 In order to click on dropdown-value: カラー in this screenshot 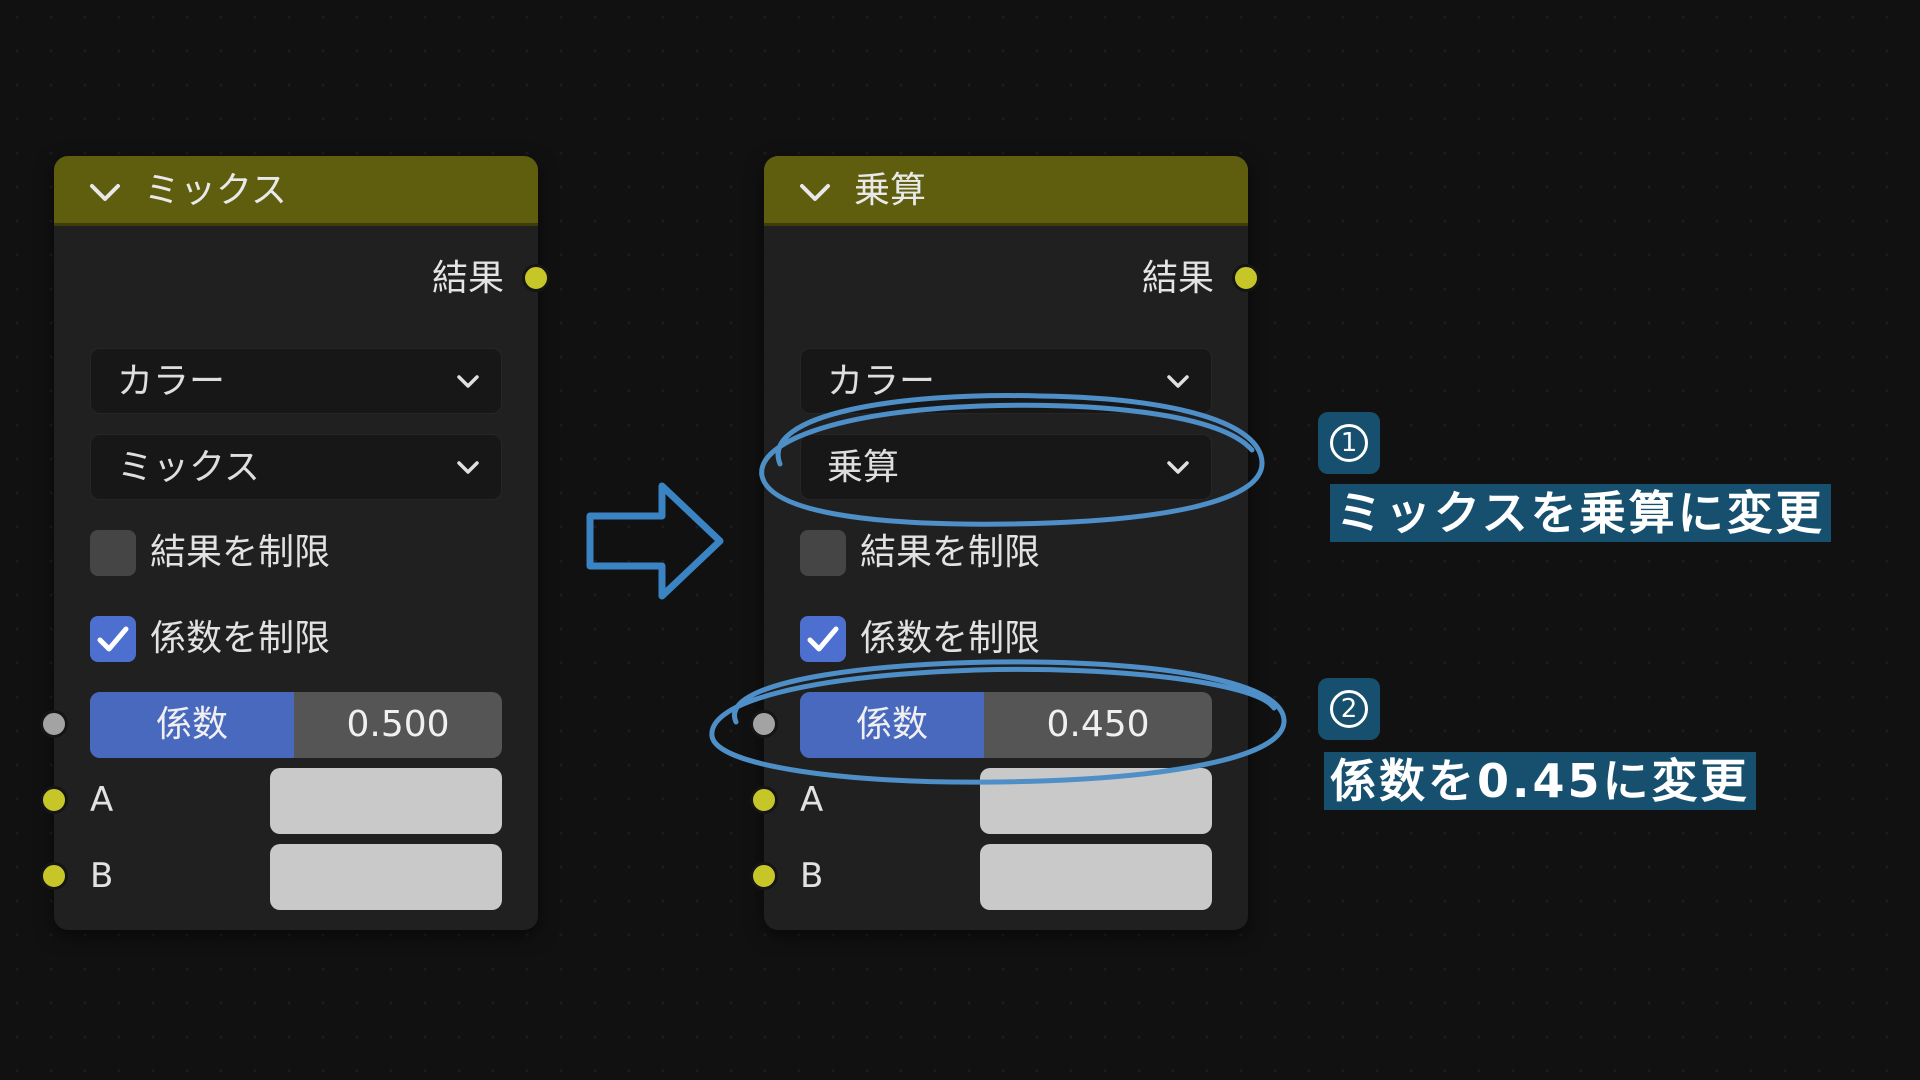, I will do `click(171, 381)`.